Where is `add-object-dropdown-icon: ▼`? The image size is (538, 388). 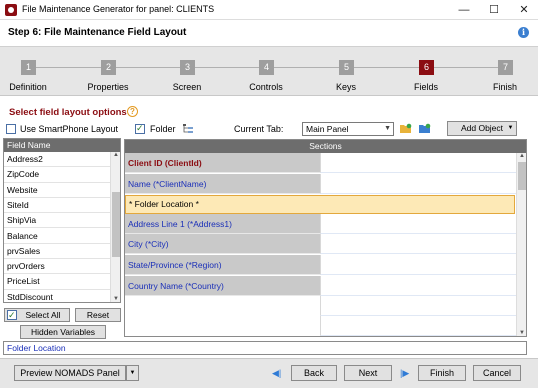 add-object-dropdown-icon: ▼ is located at coordinates (511, 128).